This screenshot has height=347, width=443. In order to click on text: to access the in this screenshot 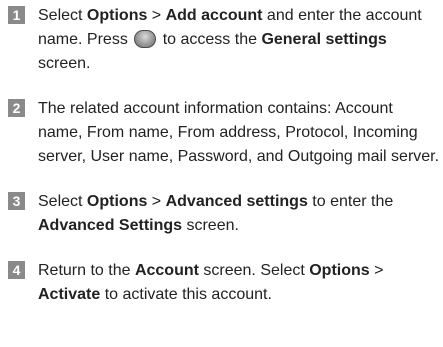, I will do `click(210, 39)`.